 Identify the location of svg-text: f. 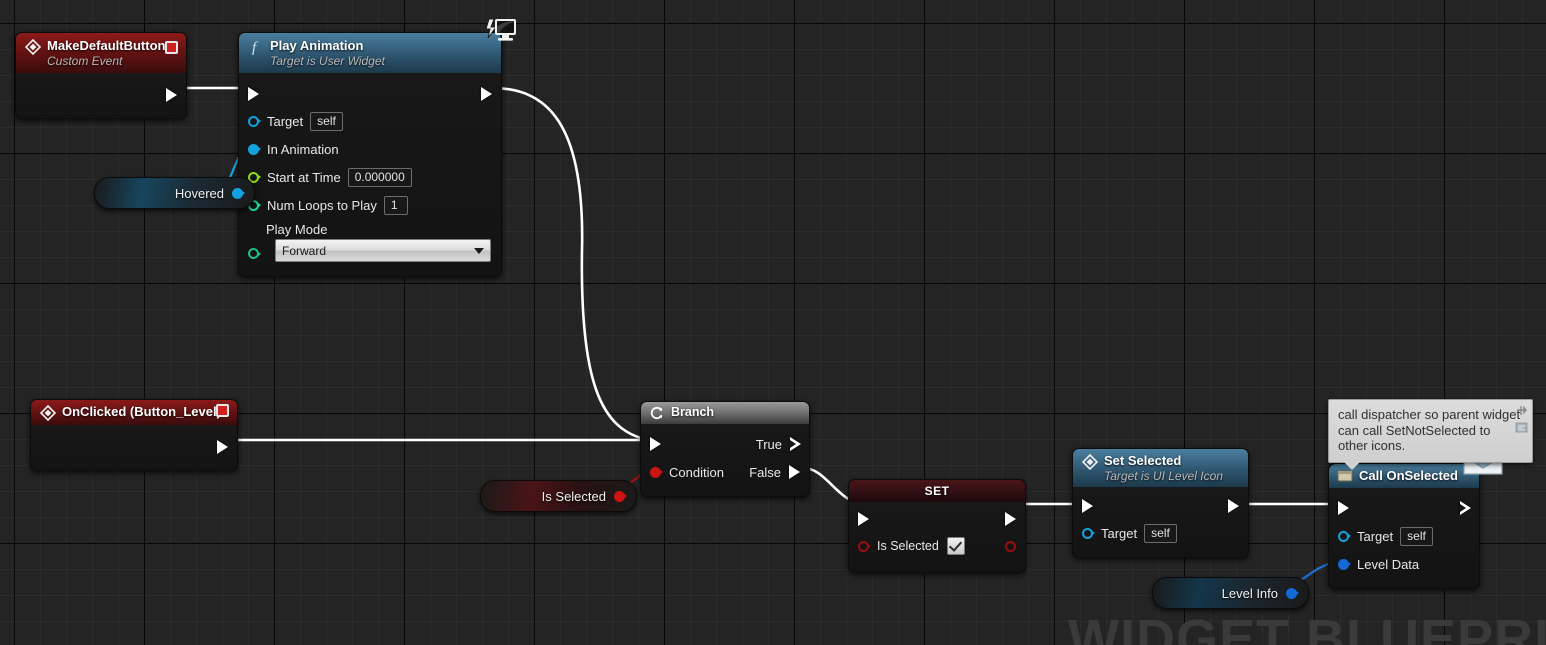
(255, 47).